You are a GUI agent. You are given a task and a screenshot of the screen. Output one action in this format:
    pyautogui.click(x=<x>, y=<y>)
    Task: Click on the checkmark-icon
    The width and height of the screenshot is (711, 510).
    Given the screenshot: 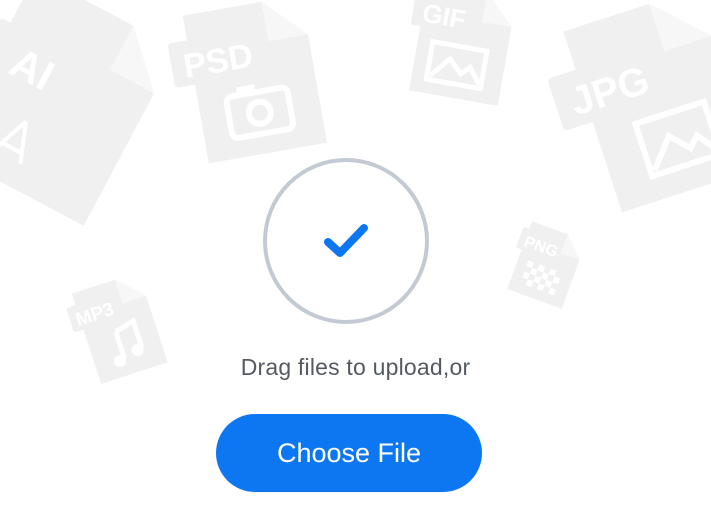 What is the action you would take?
    pyautogui.click(x=346, y=240)
    